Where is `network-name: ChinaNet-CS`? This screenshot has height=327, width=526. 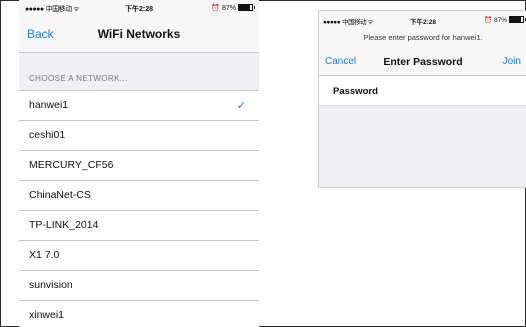
network-name: ChinaNet-CS is located at coordinates (60, 195).